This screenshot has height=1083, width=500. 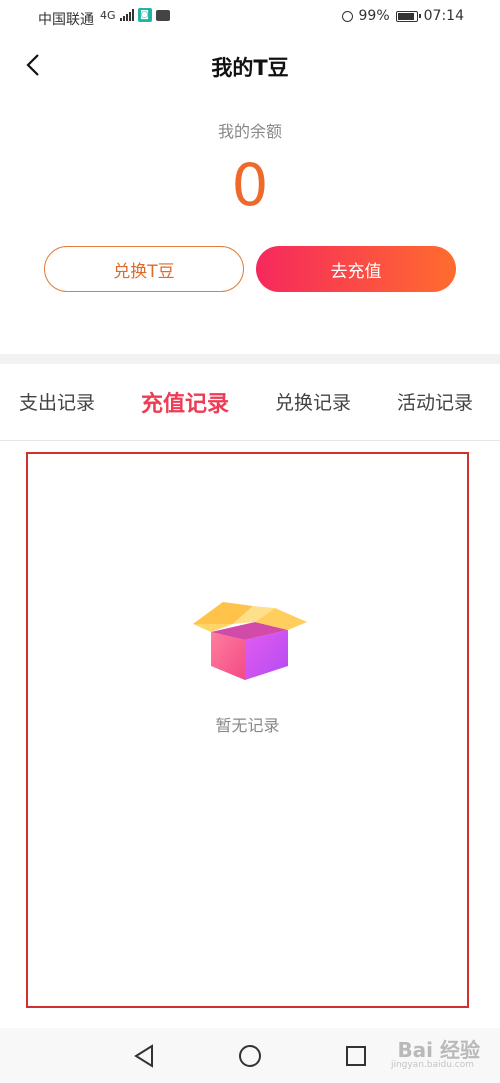 What do you see at coordinates (126, 15) in the screenshot?
I see `signal-icon` at bounding box center [126, 15].